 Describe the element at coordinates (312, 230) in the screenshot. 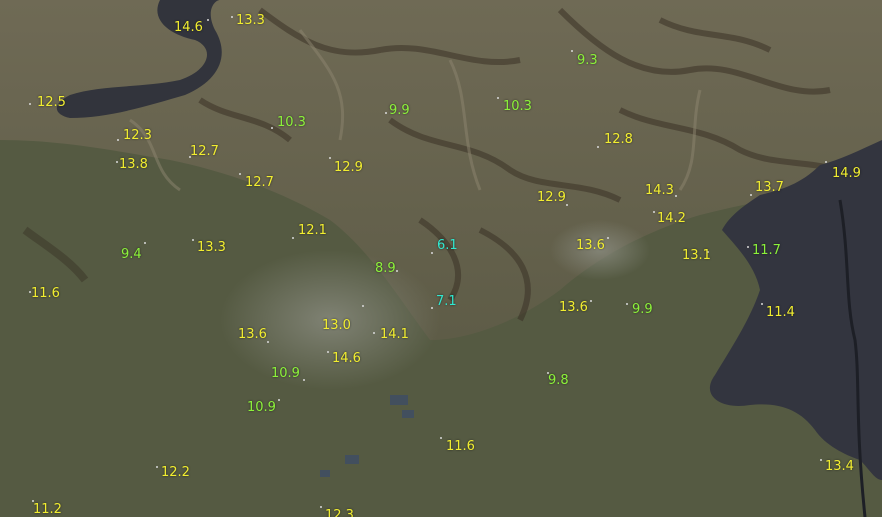

I see `temperature-label: 12.1` at that location.